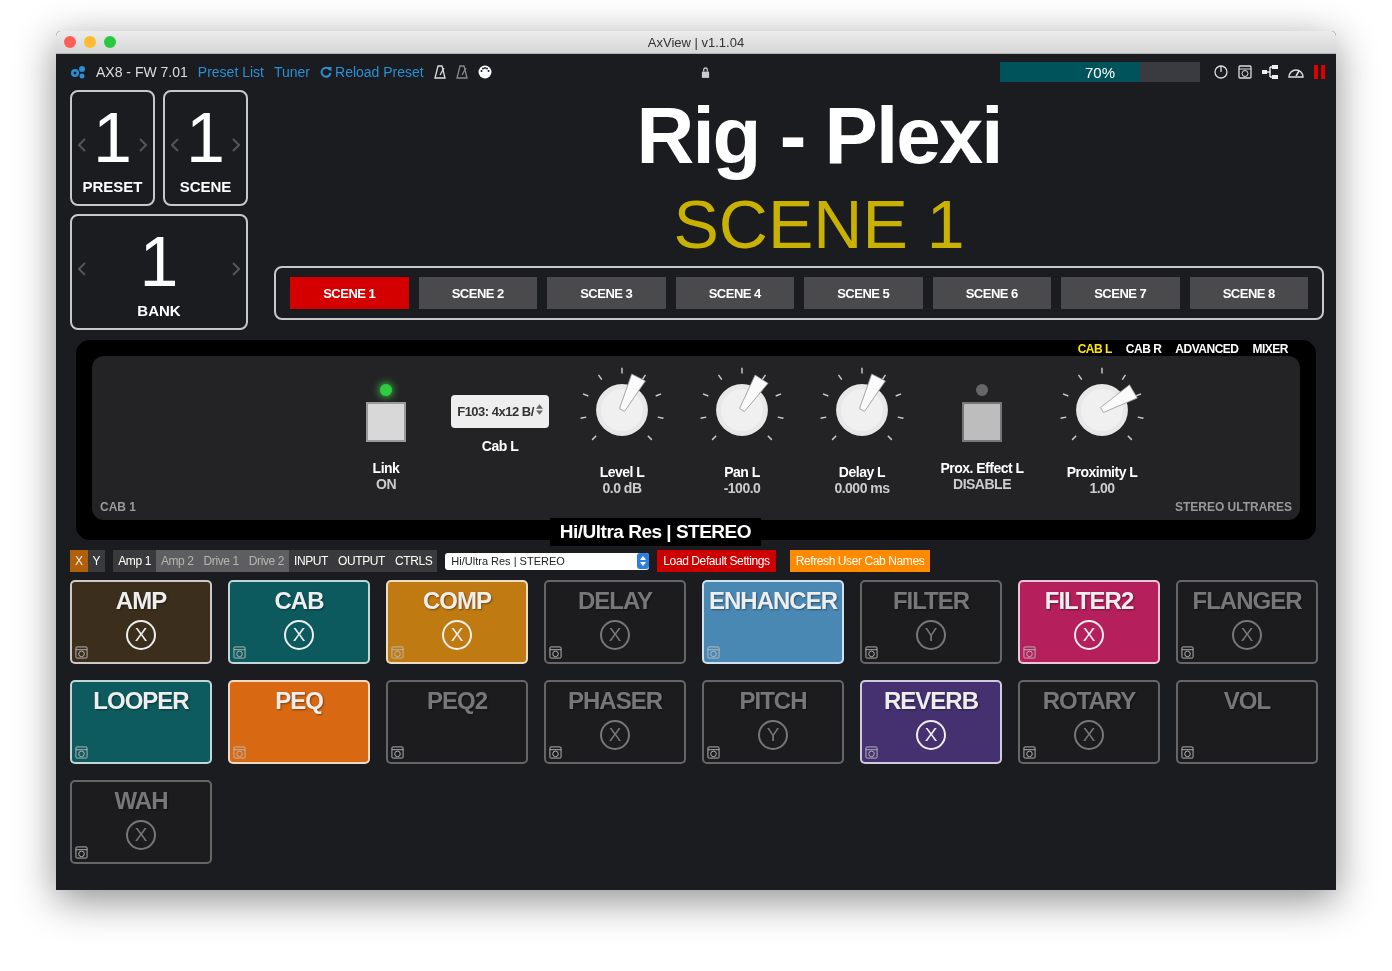  What do you see at coordinates (1233, 508) in the screenshot?
I see `block-type: STEREO ULTRARES` at bounding box center [1233, 508].